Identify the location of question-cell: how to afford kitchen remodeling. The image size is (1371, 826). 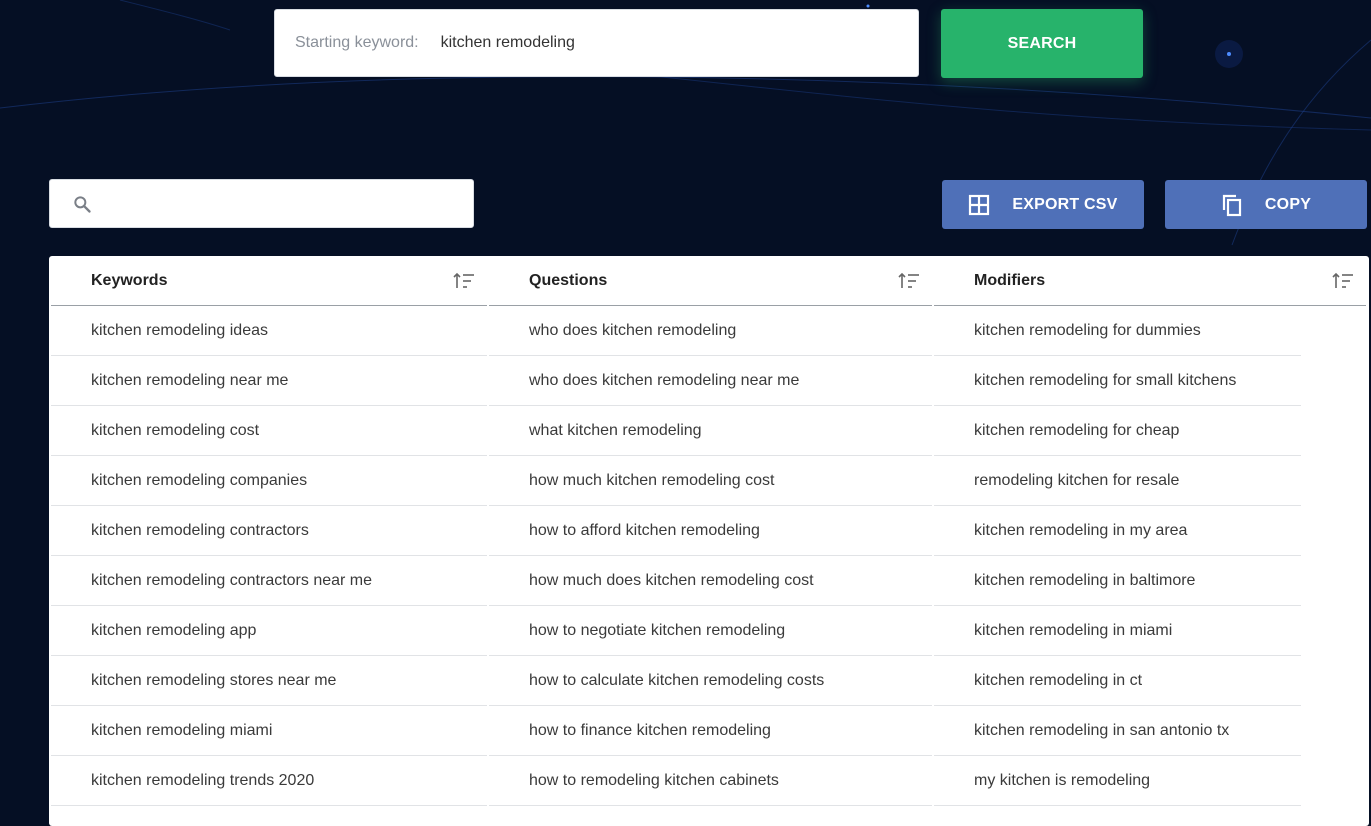
(644, 530).